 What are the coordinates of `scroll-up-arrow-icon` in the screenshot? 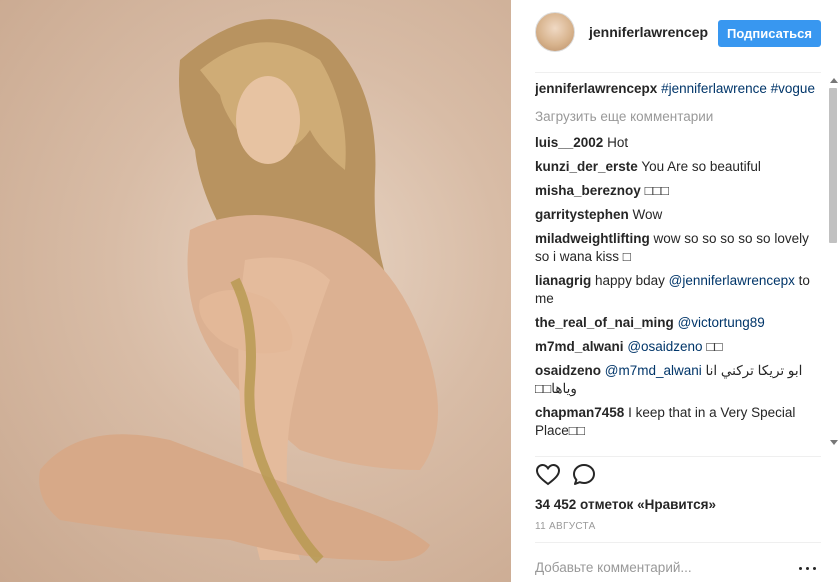 It's located at (834, 80).